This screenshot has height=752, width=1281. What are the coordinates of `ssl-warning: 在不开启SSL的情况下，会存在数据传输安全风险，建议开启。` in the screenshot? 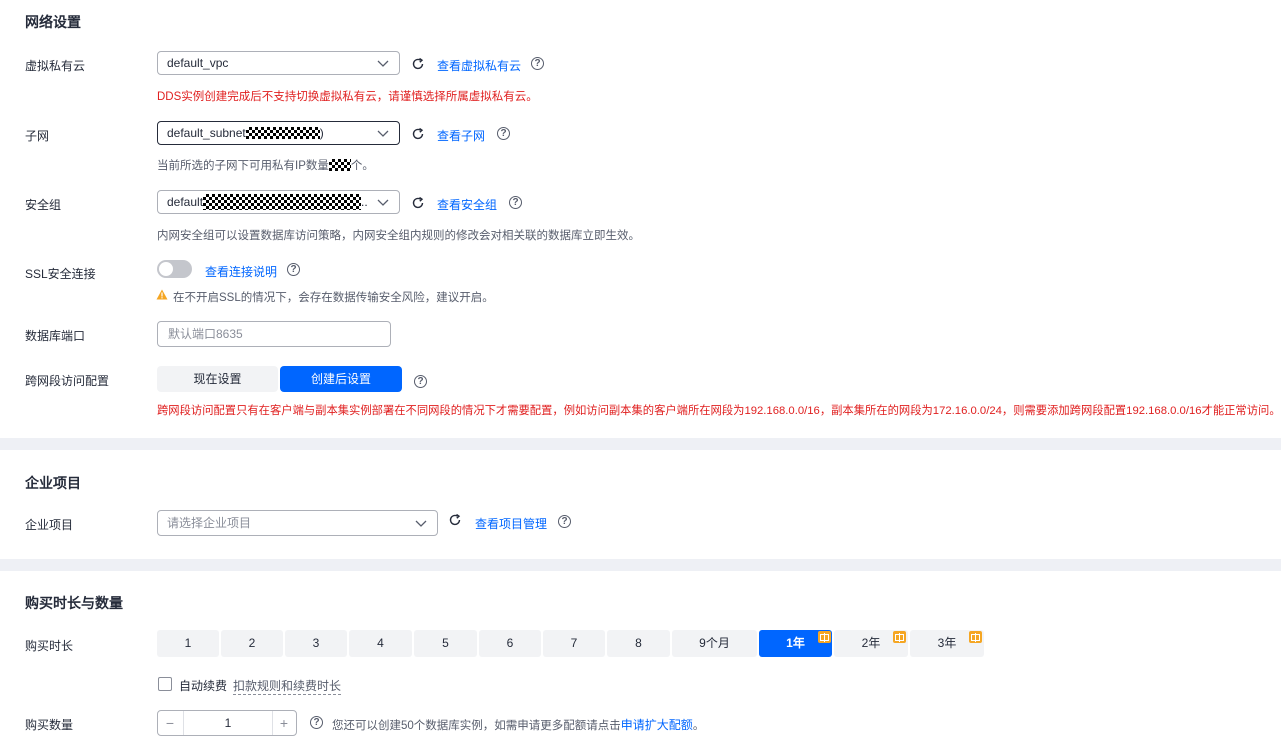 It's located at (333, 298).